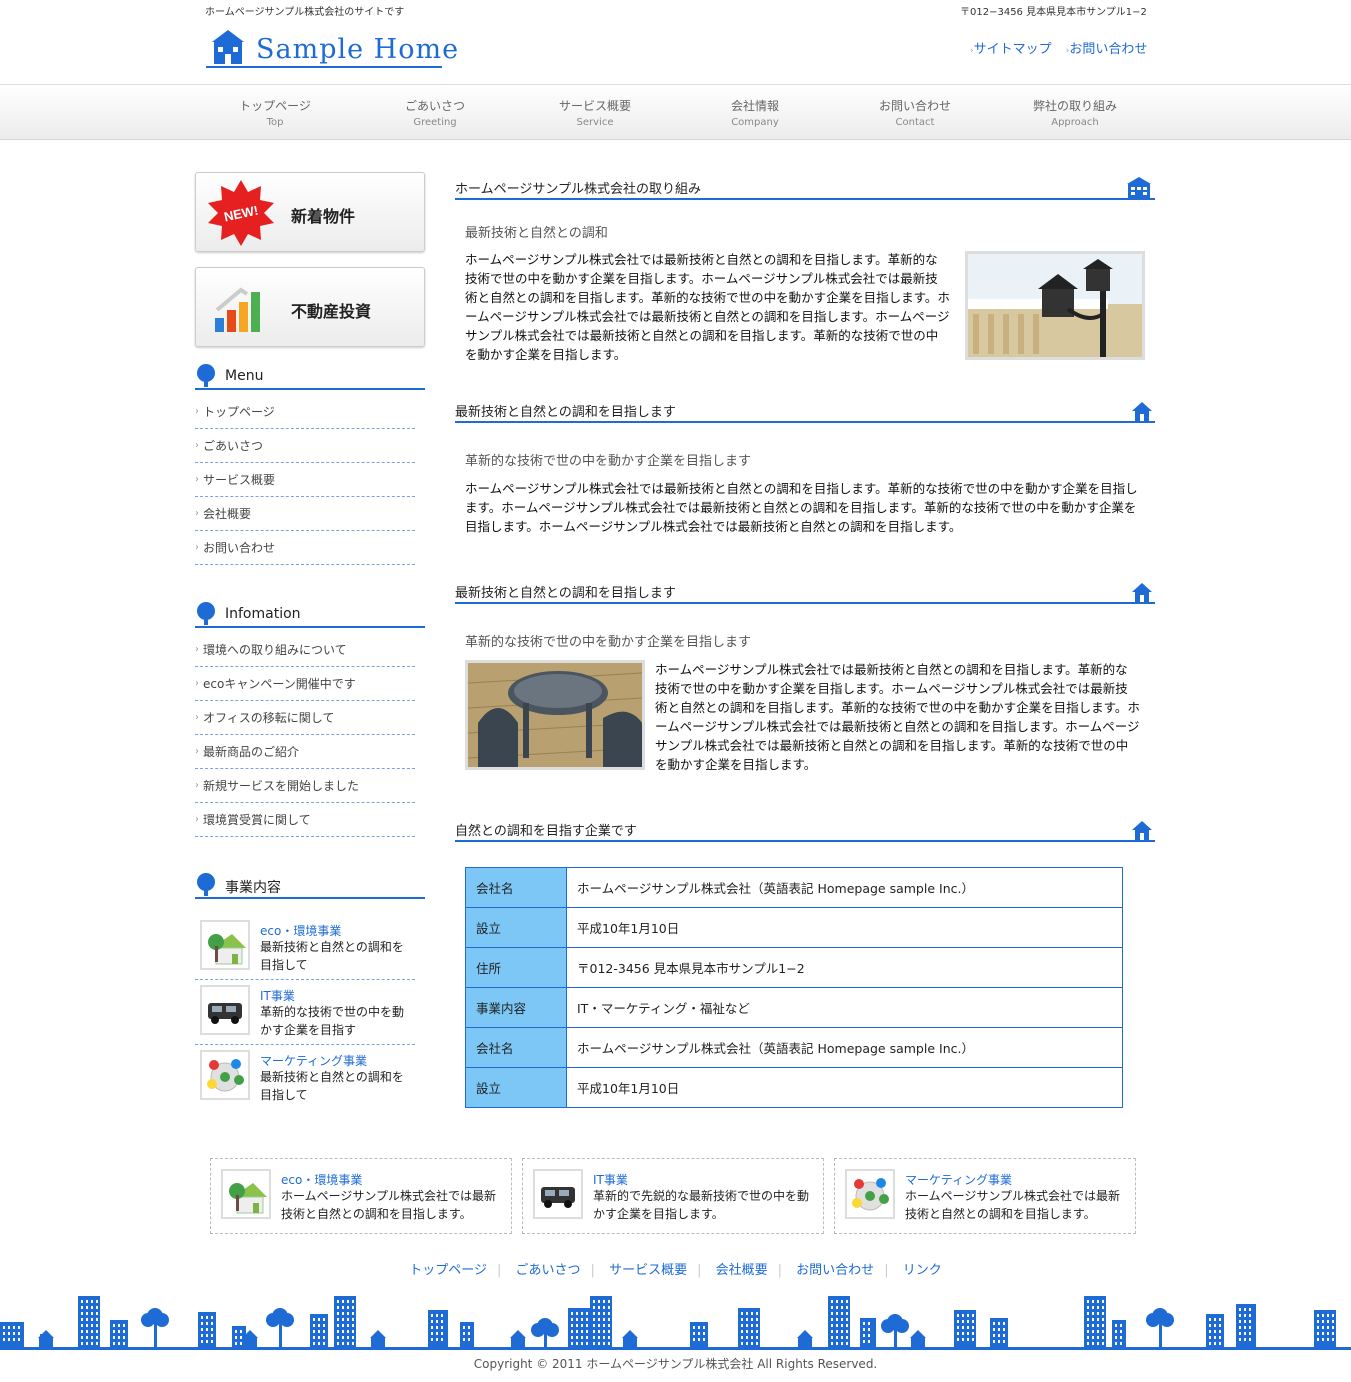 The width and height of the screenshot is (1351, 1382). What do you see at coordinates (434, 106) in the screenshot?
I see `nav-label: ごあいさつ` at bounding box center [434, 106].